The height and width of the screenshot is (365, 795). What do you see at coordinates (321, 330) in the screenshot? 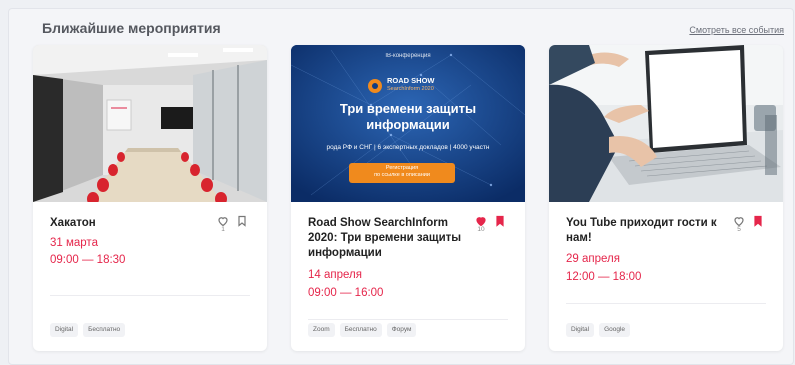
I see `tag: Zoom` at bounding box center [321, 330].